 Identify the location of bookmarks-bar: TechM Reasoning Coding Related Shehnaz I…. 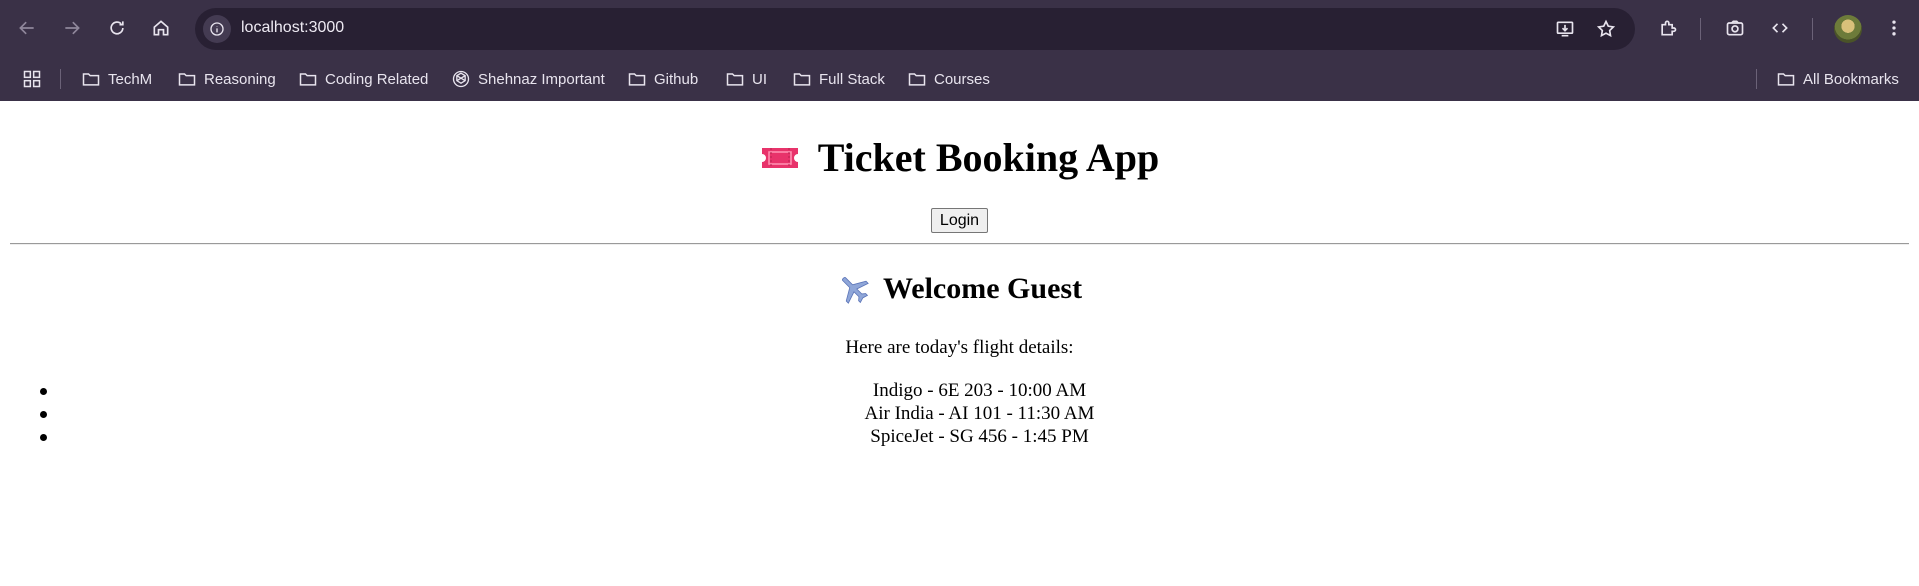
(959, 79).